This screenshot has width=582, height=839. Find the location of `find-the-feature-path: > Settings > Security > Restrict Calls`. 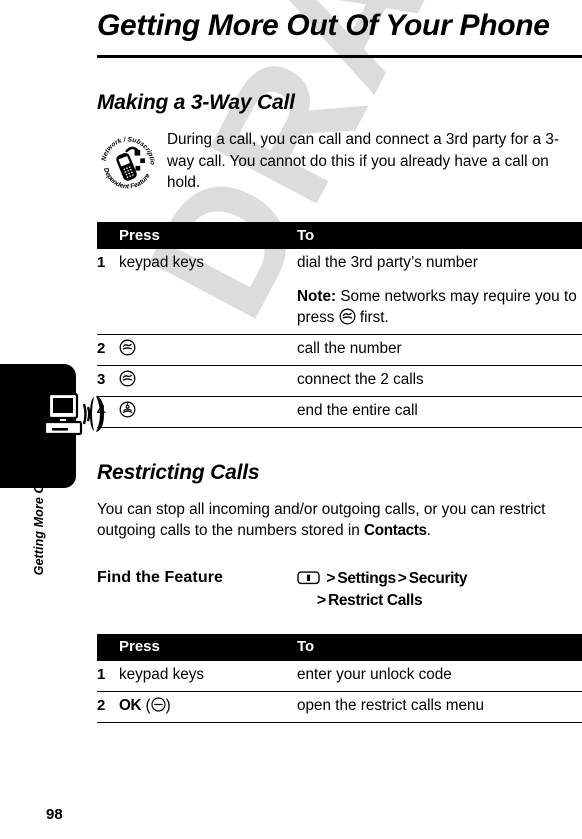

find-the-feature-path: > Settings > Security > Restrict Calls is located at coordinates (382, 590).